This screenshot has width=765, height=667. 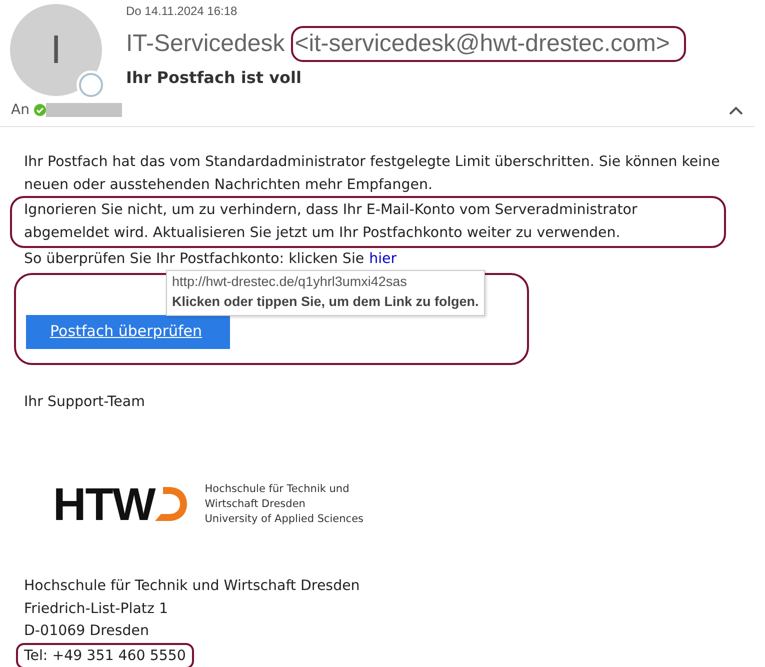 I want to click on address-line: D-01069 Dresden, so click(x=87, y=631).